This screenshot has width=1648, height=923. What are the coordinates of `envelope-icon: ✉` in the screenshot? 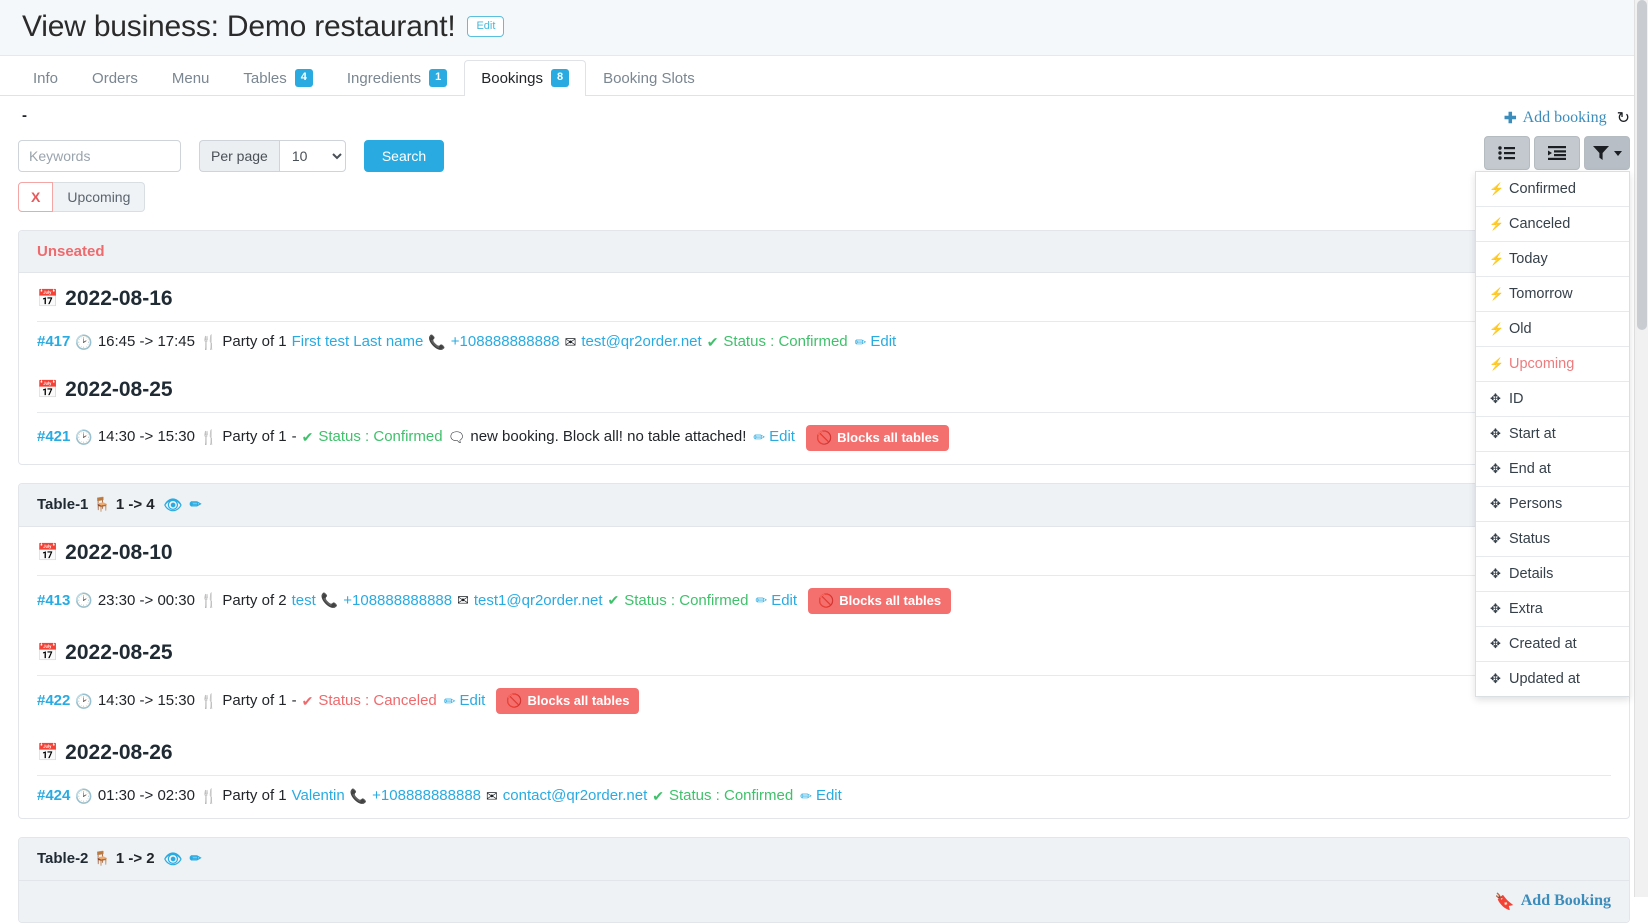 It's located at (492, 795).